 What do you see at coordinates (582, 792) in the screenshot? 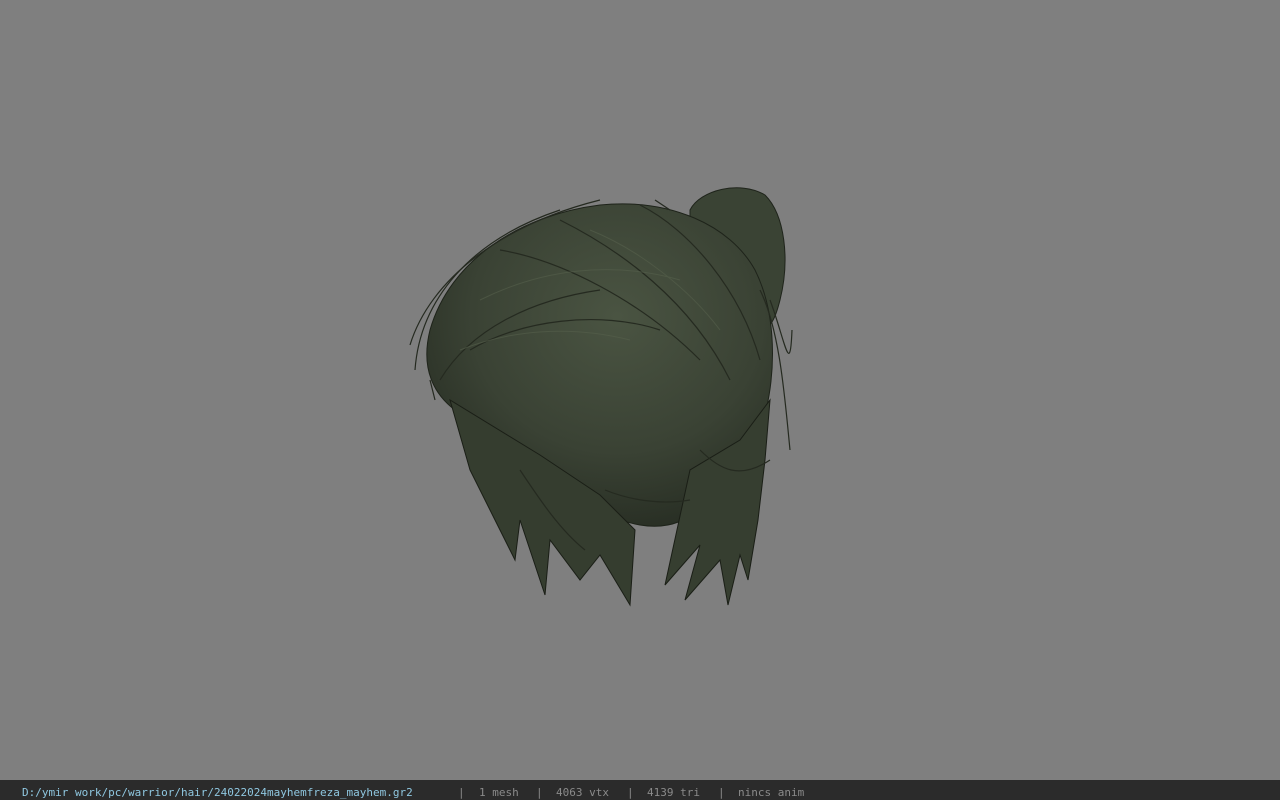
I see `vertex-count: 4063 vtx` at bounding box center [582, 792].